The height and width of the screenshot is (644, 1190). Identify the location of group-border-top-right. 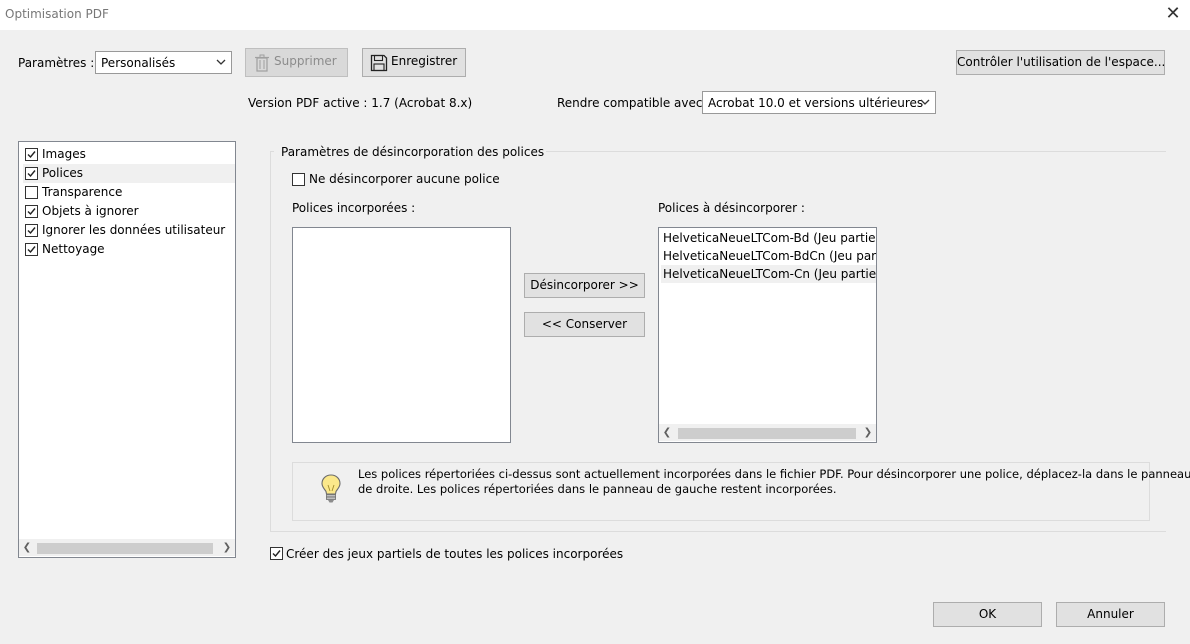
(839, 151).